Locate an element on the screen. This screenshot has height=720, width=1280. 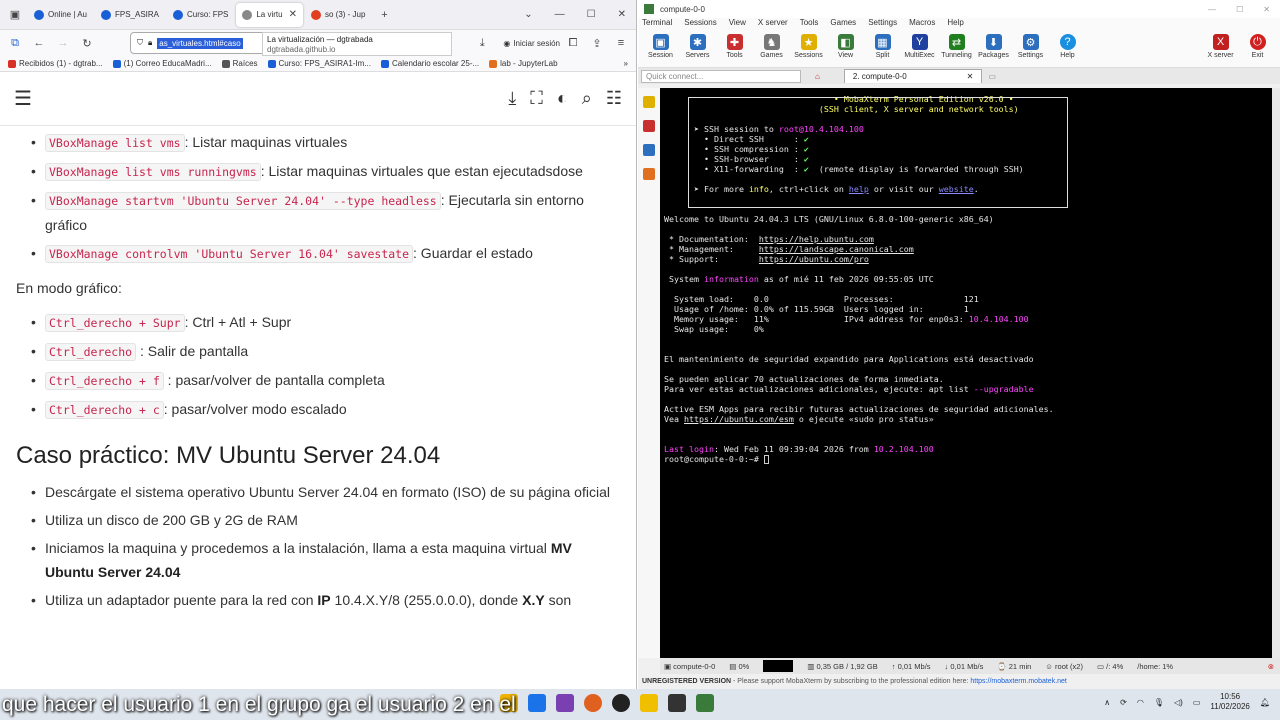
sftp-side-icon is located at coordinates (649, 150).